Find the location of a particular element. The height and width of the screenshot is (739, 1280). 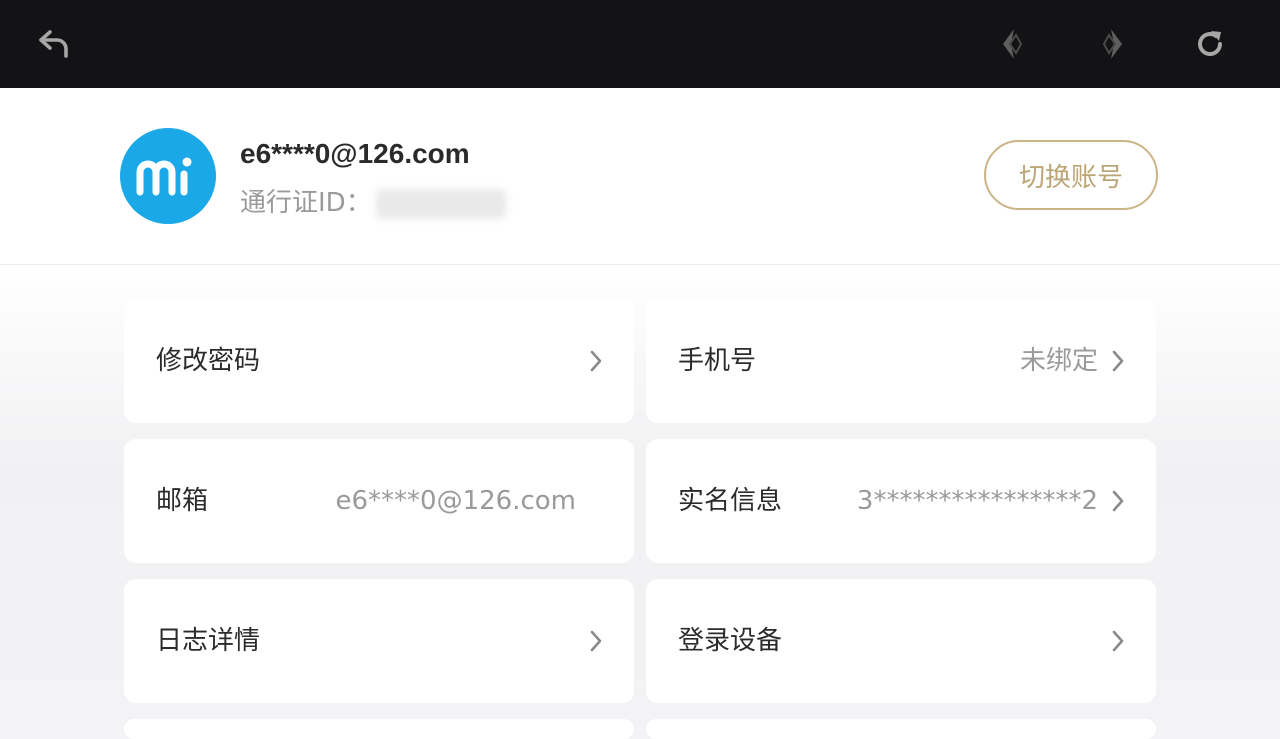

login-devices-label: 登录设备 is located at coordinates (730, 641).